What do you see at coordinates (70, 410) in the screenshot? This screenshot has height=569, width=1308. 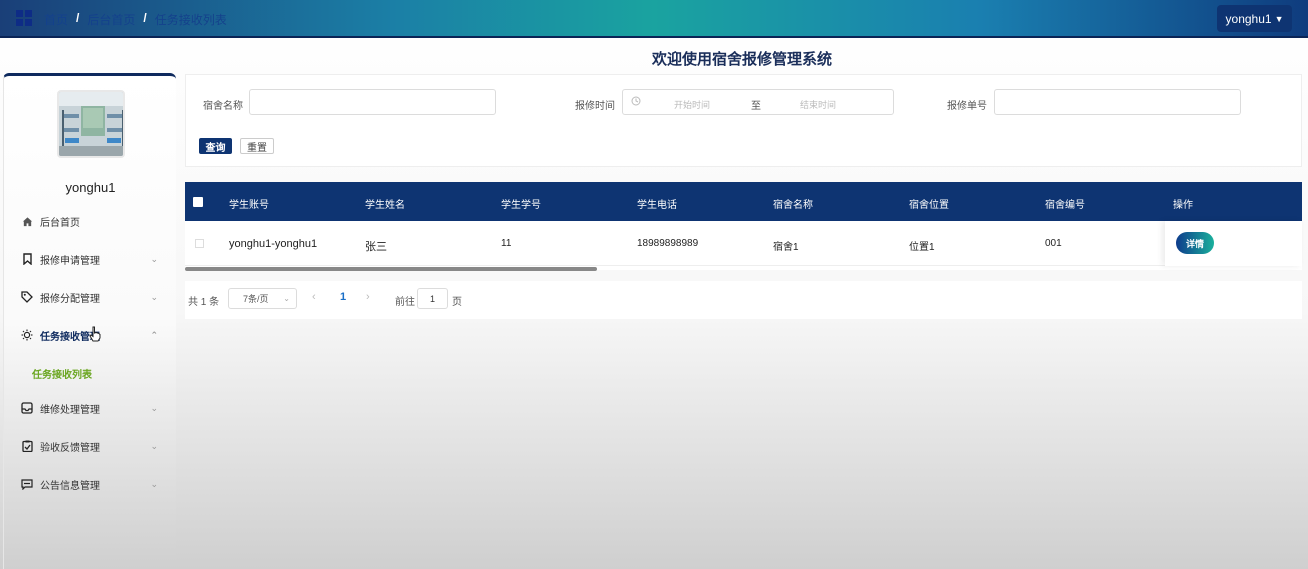 I see `sidebar-item-label: 维修处理管理` at bounding box center [70, 410].